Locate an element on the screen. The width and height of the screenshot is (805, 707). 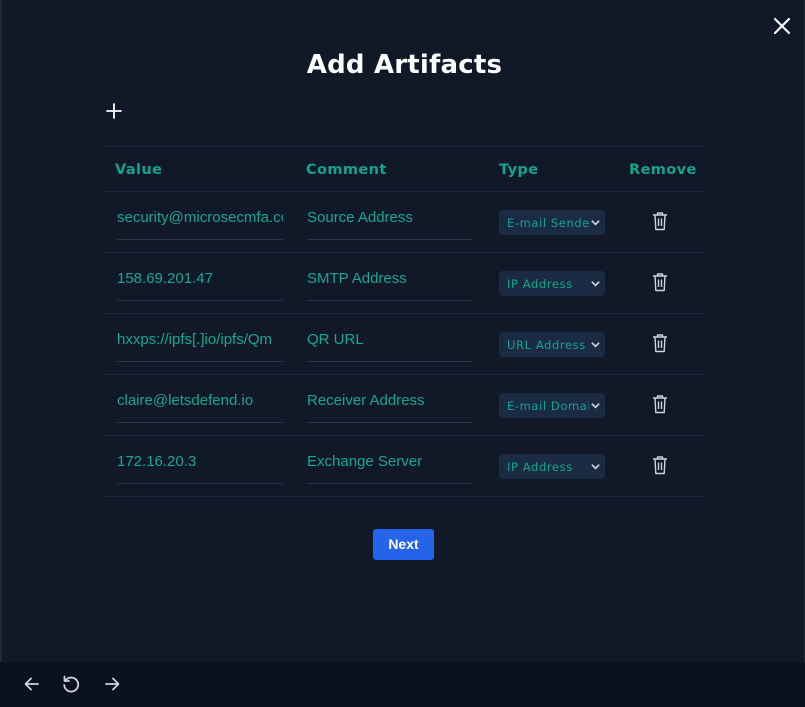
header-remove: Remove is located at coordinates (663, 170).